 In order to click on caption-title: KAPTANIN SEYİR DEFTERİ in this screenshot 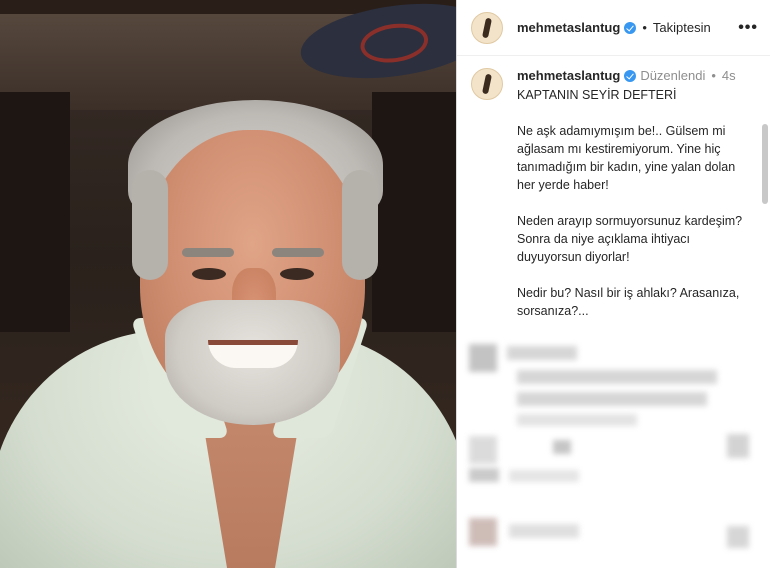, I will do `click(597, 95)`.